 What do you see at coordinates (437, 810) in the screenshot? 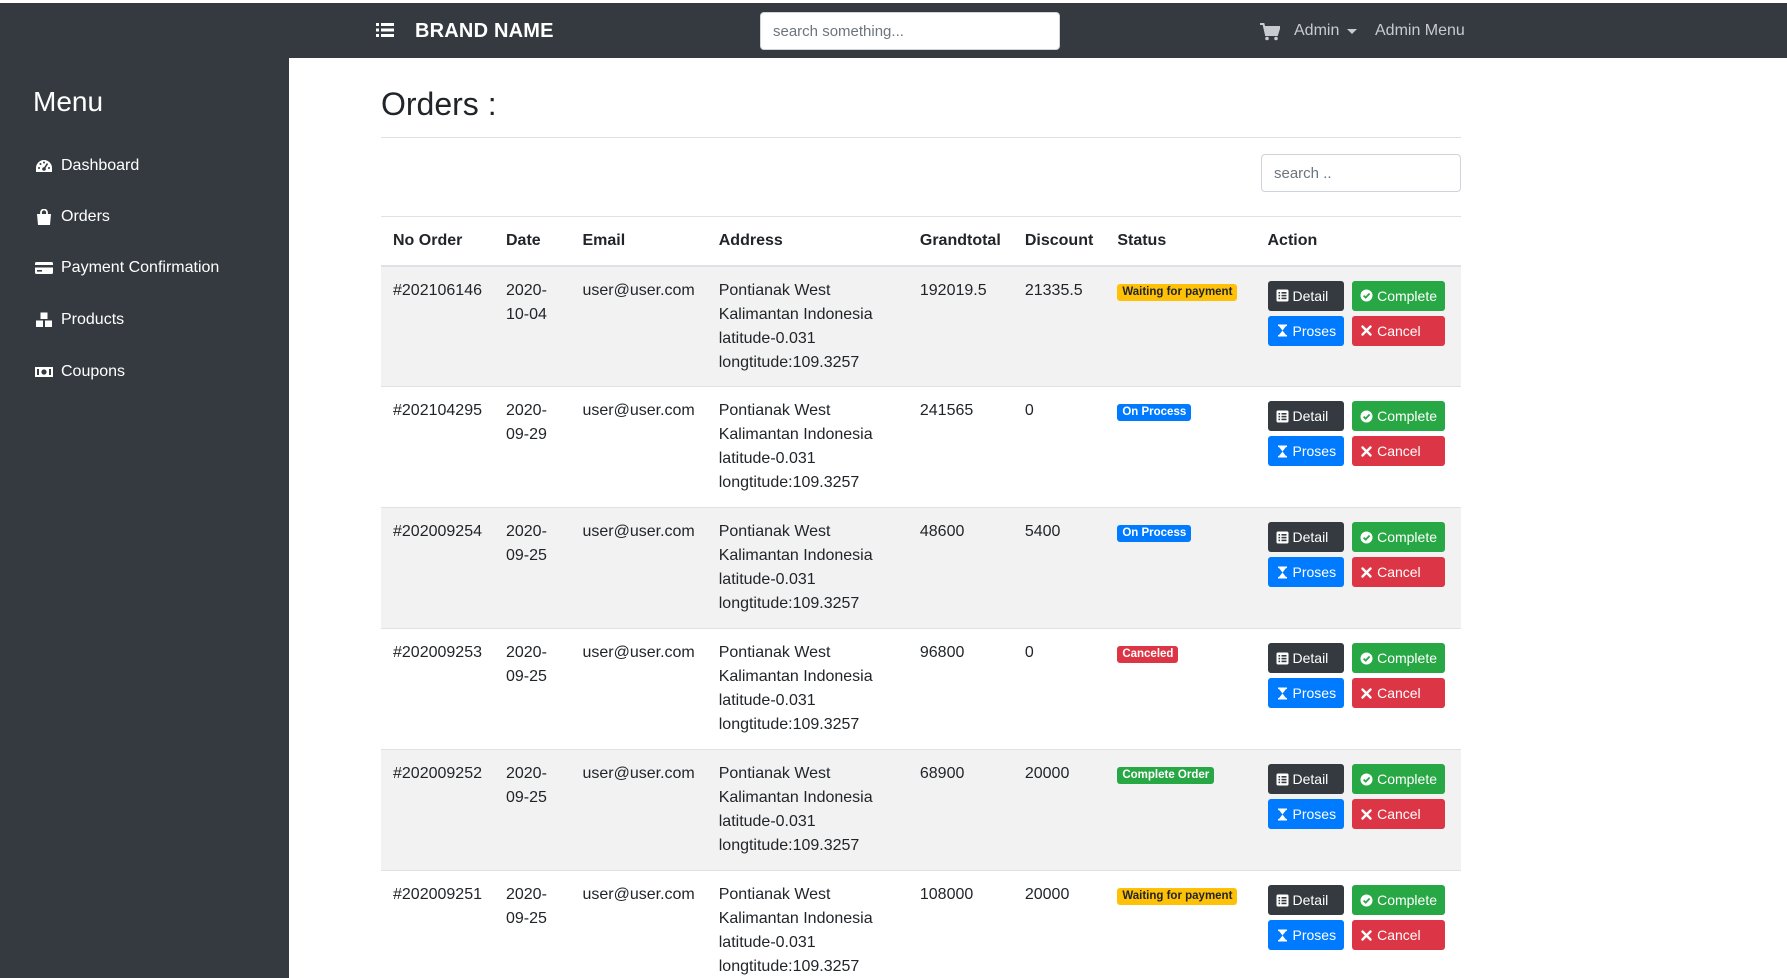
I see `order-number: #202009252` at bounding box center [437, 810].